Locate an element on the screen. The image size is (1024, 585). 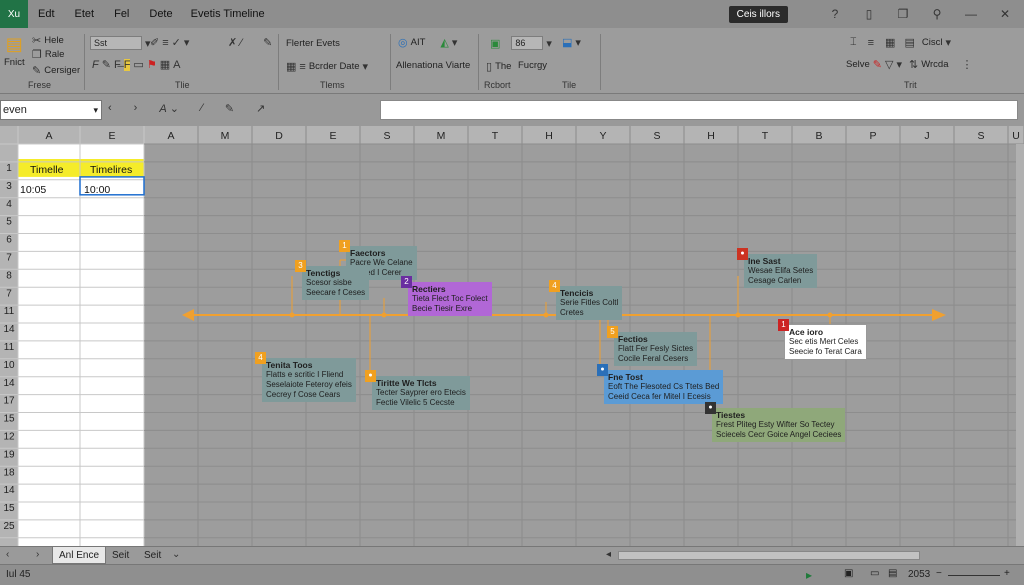
row-header: 17 is located at coordinates (9, 401).